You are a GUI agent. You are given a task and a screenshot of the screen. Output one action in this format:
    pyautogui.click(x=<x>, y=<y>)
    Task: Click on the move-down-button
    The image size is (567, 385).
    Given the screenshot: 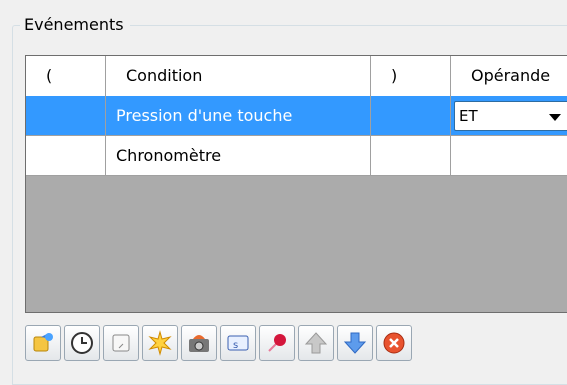 What is the action you would take?
    pyautogui.click(x=355, y=343)
    